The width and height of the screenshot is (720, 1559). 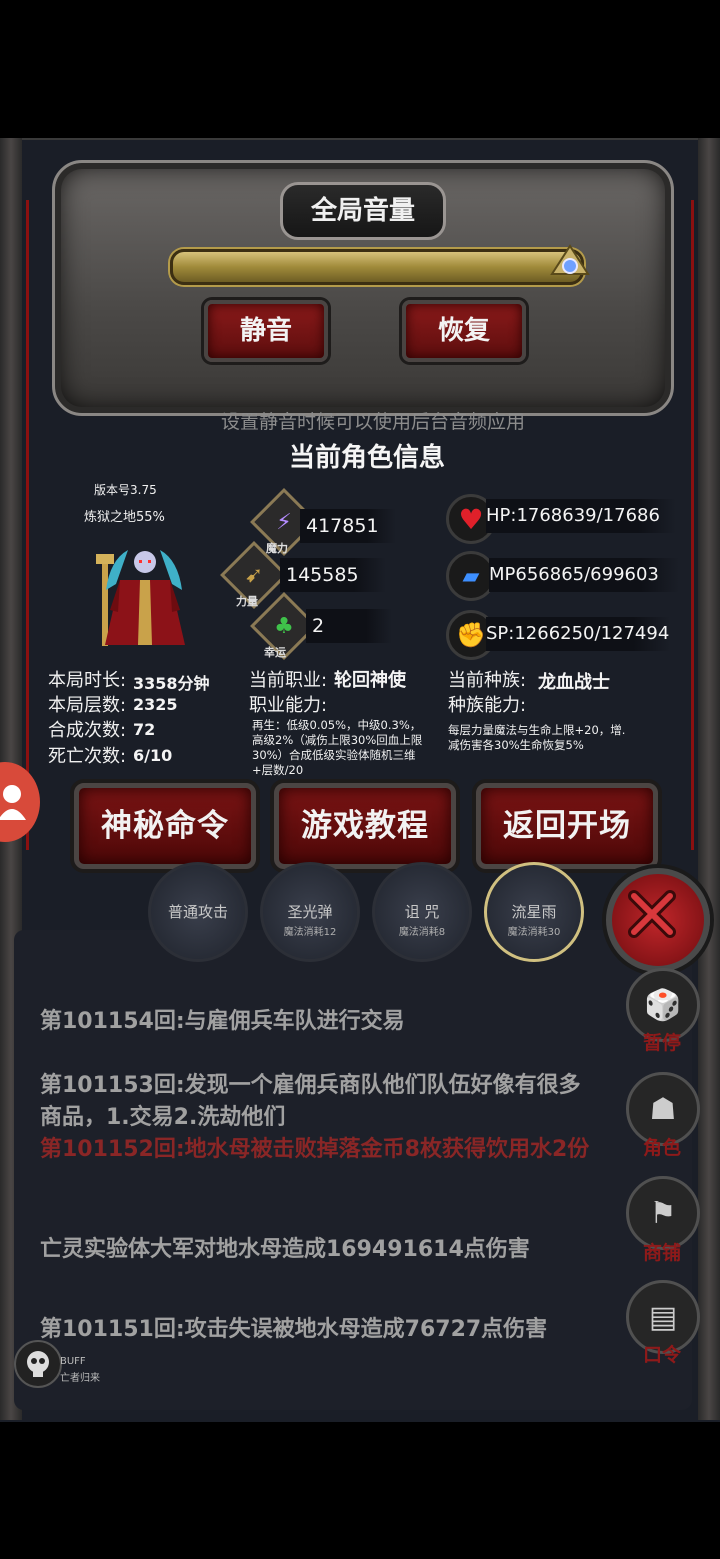 I want to click on clover-icon: ♣, so click(x=284, y=626).